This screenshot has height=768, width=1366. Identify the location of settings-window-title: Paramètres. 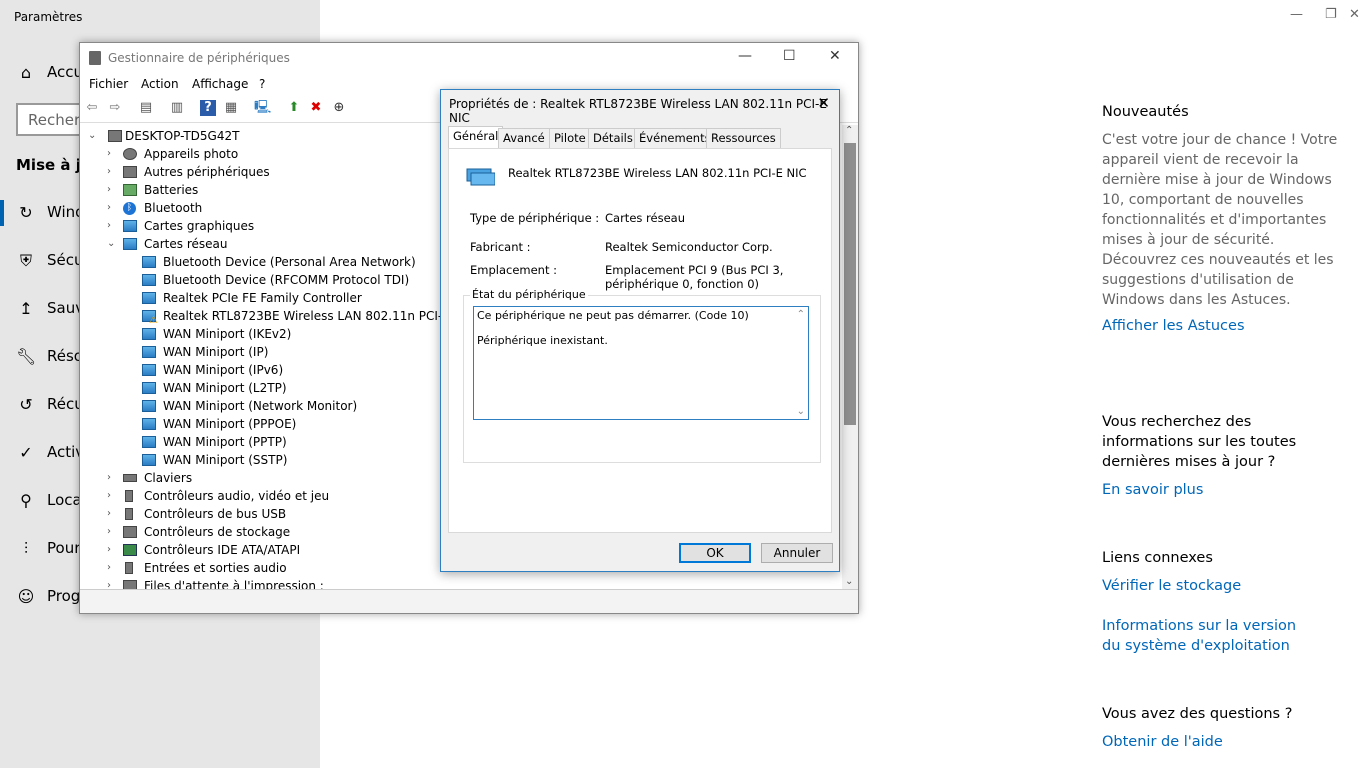
(48, 17).